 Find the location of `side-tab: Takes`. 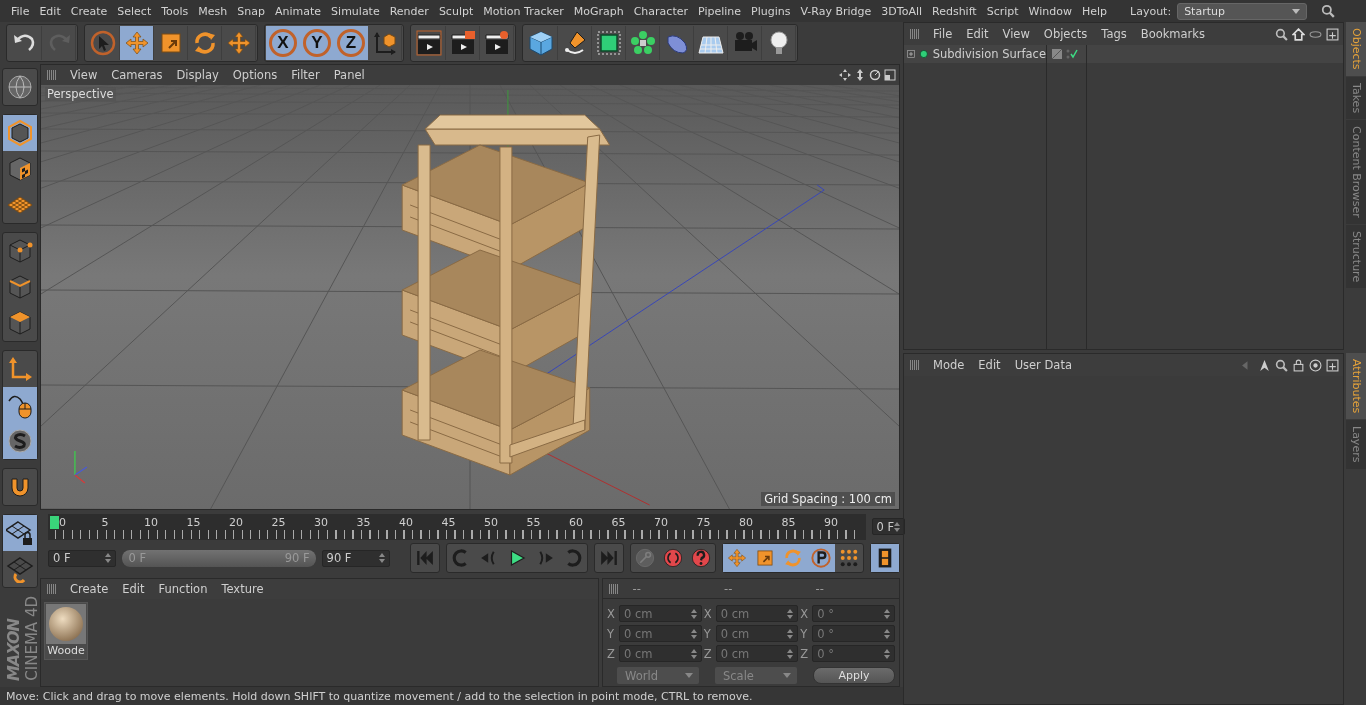

side-tab: Takes is located at coordinates (1356, 97).